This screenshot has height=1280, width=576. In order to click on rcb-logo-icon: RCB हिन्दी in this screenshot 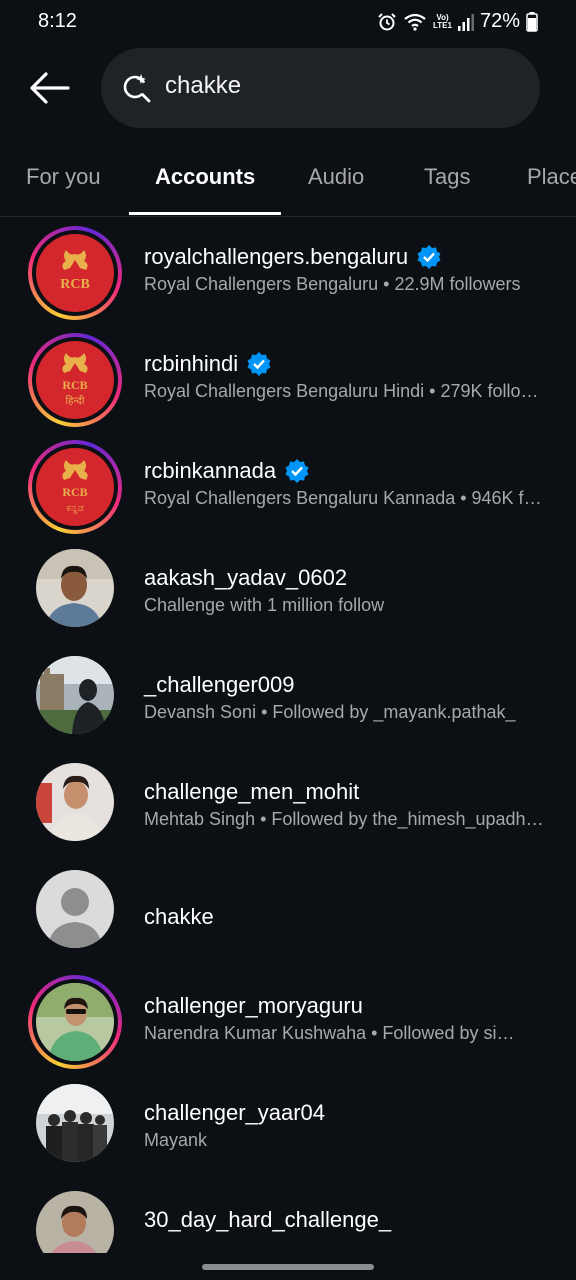, I will do `click(75, 380)`.